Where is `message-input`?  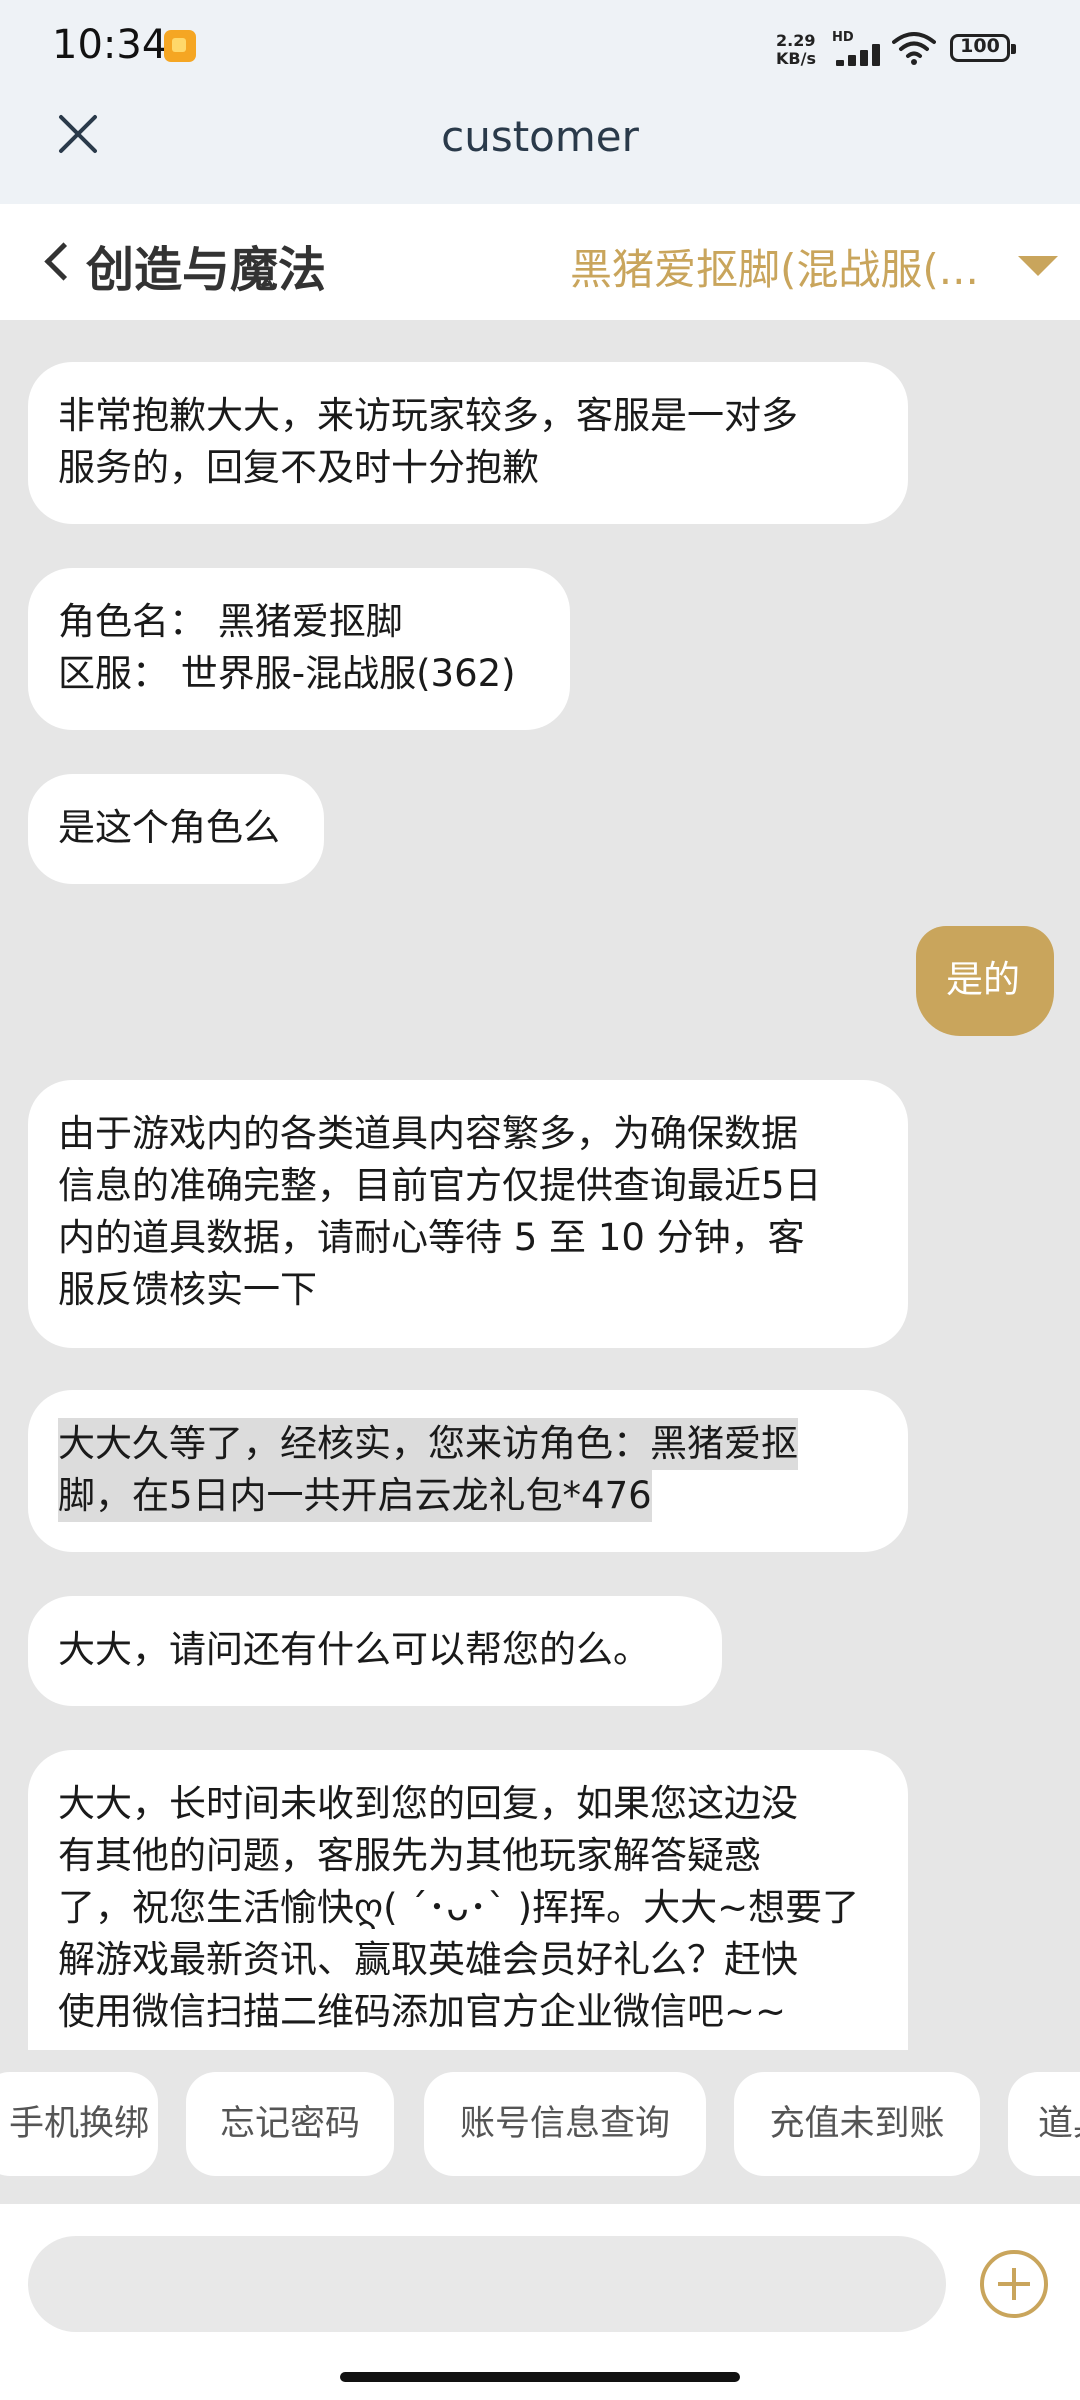 message-input is located at coordinates (487, 2284).